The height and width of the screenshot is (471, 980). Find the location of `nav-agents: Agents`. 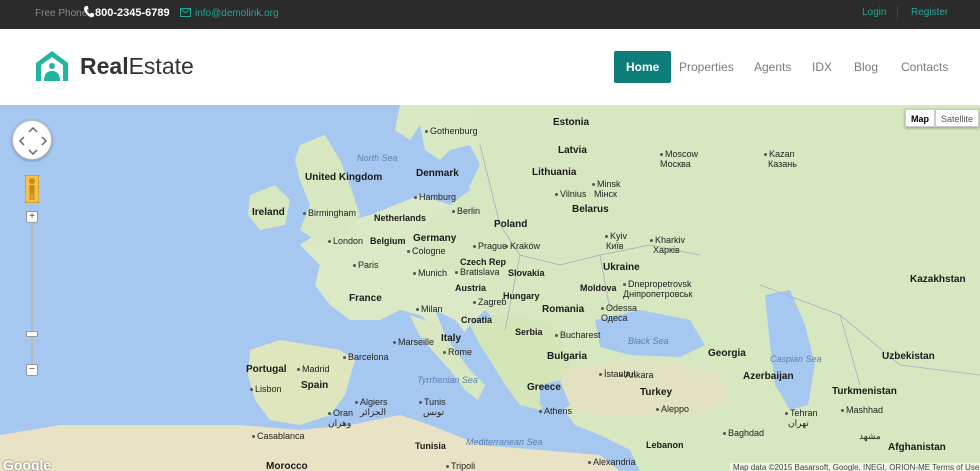

nav-agents: Agents is located at coordinates (772, 67).